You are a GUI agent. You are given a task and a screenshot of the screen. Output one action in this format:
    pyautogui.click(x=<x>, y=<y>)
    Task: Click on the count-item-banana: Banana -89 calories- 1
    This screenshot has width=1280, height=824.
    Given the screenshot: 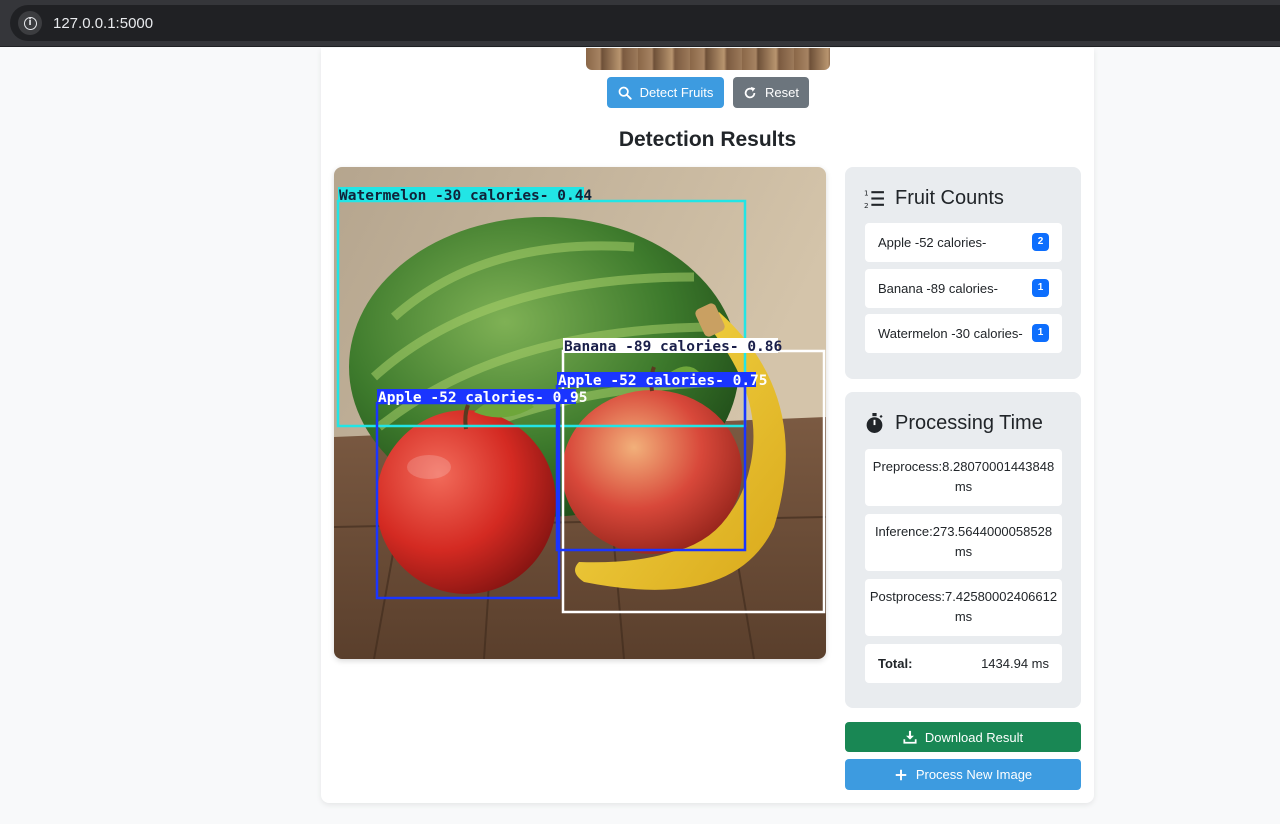 What is the action you would take?
    pyautogui.click(x=963, y=288)
    